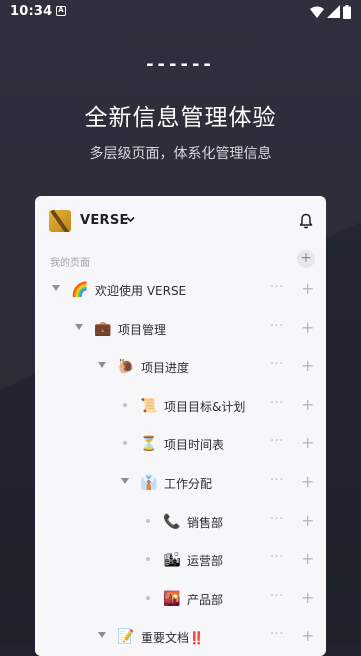  What do you see at coordinates (205, 522) in the screenshot?
I see `tree-row-label: 销售部` at bounding box center [205, 522].